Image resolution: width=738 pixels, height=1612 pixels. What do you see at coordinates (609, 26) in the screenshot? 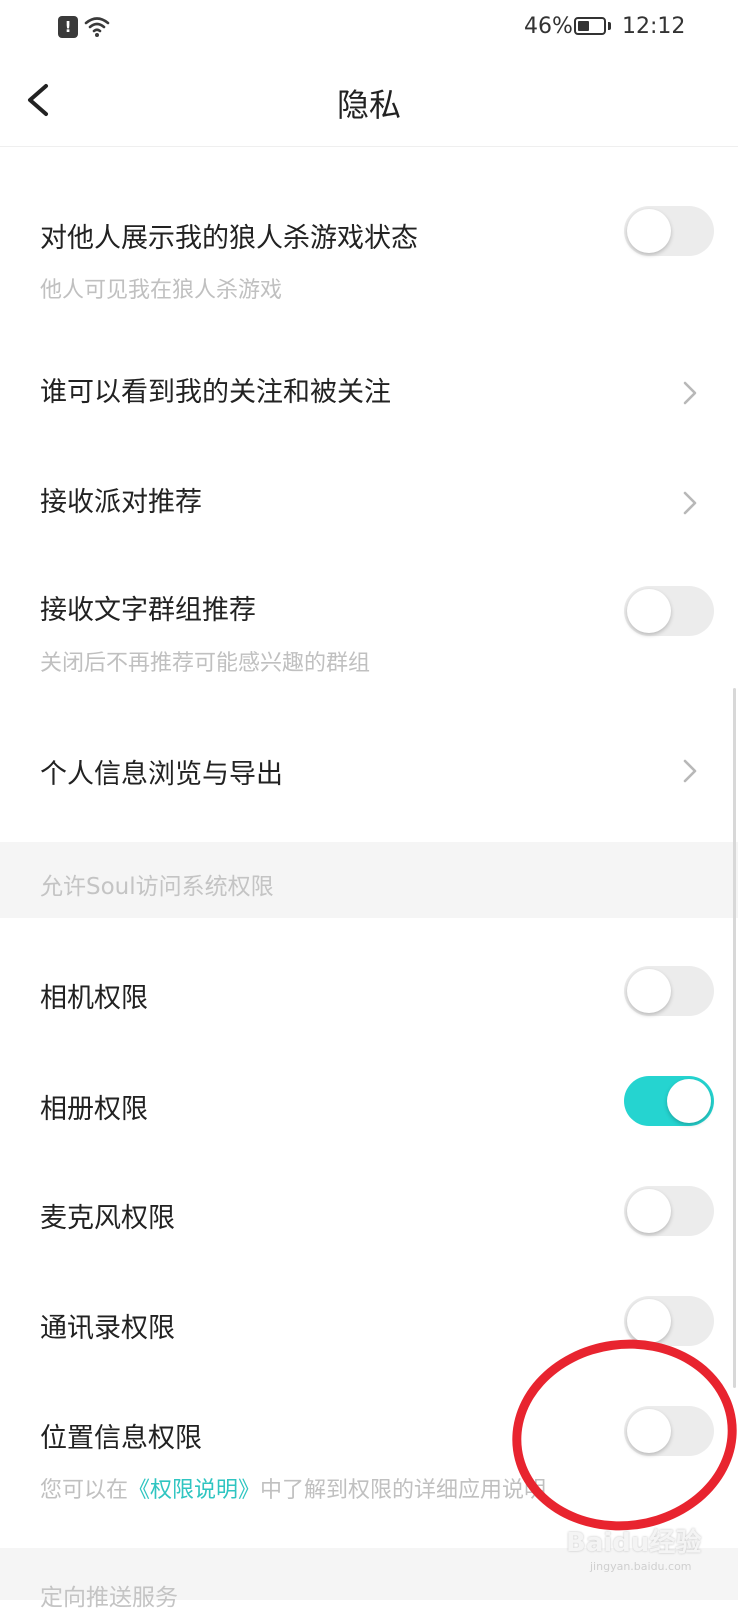
I see `battery-tip` at bounding box center [609, 26].